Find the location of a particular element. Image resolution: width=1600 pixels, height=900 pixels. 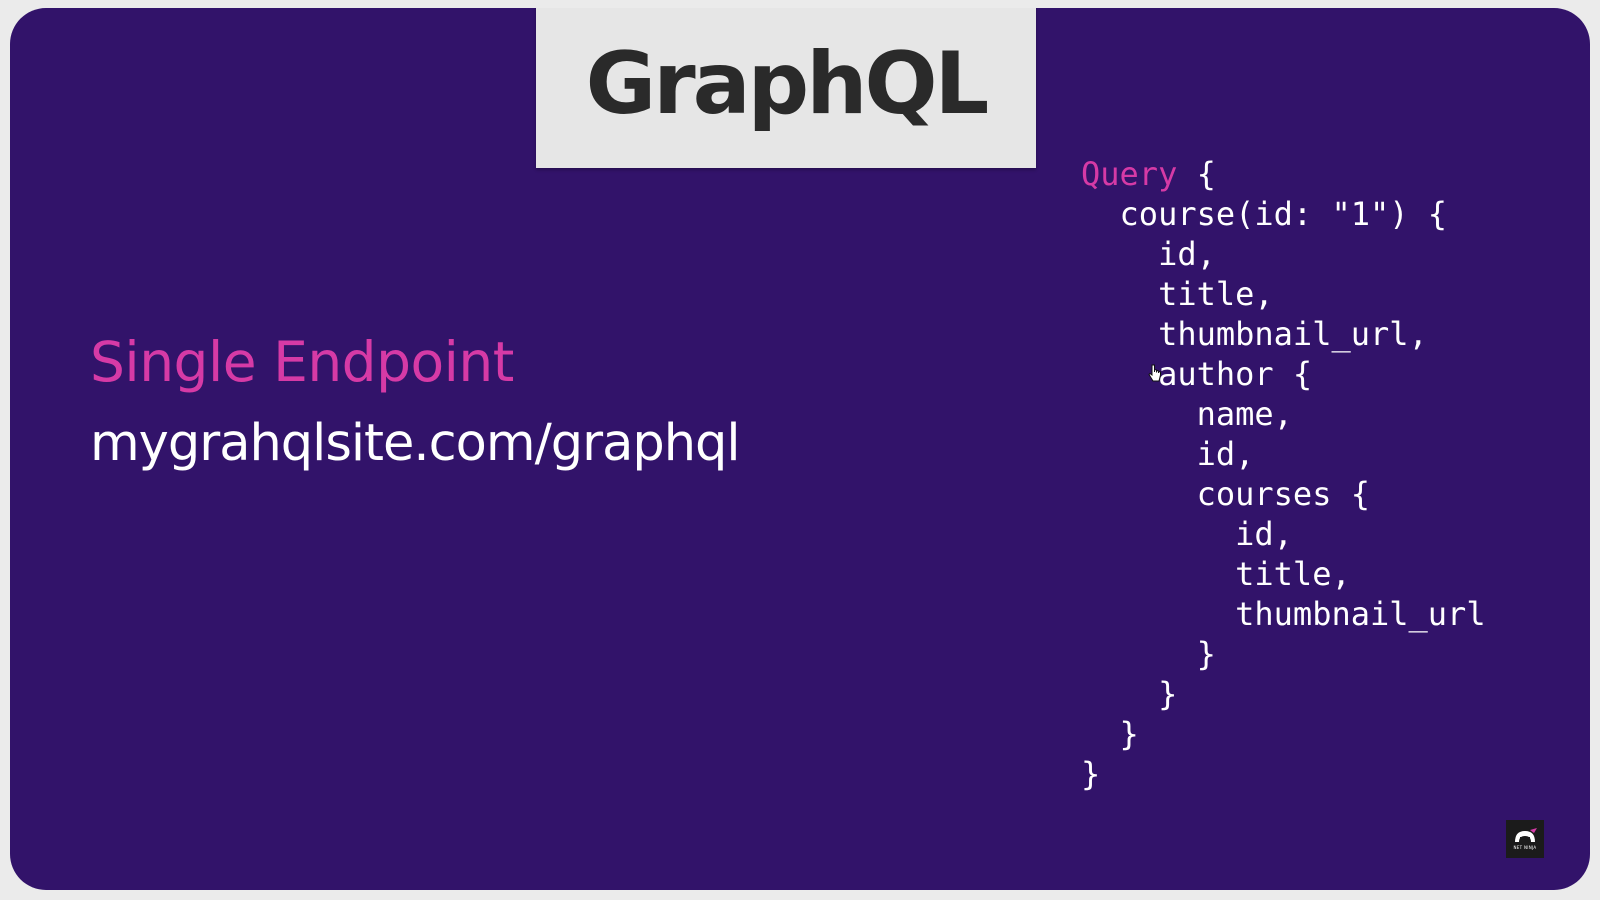

code-line-4: title, is located at coordinates (1177, 294).